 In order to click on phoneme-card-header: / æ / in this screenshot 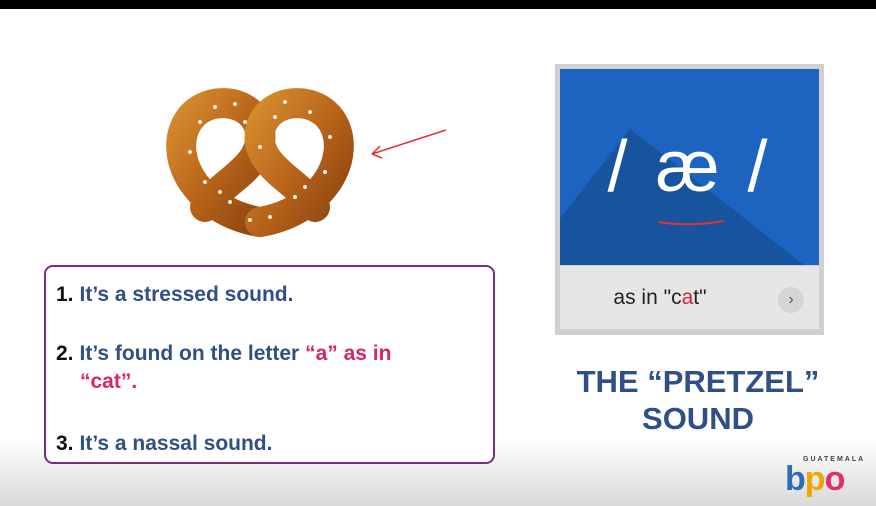, I will do `click(689, 167)`.